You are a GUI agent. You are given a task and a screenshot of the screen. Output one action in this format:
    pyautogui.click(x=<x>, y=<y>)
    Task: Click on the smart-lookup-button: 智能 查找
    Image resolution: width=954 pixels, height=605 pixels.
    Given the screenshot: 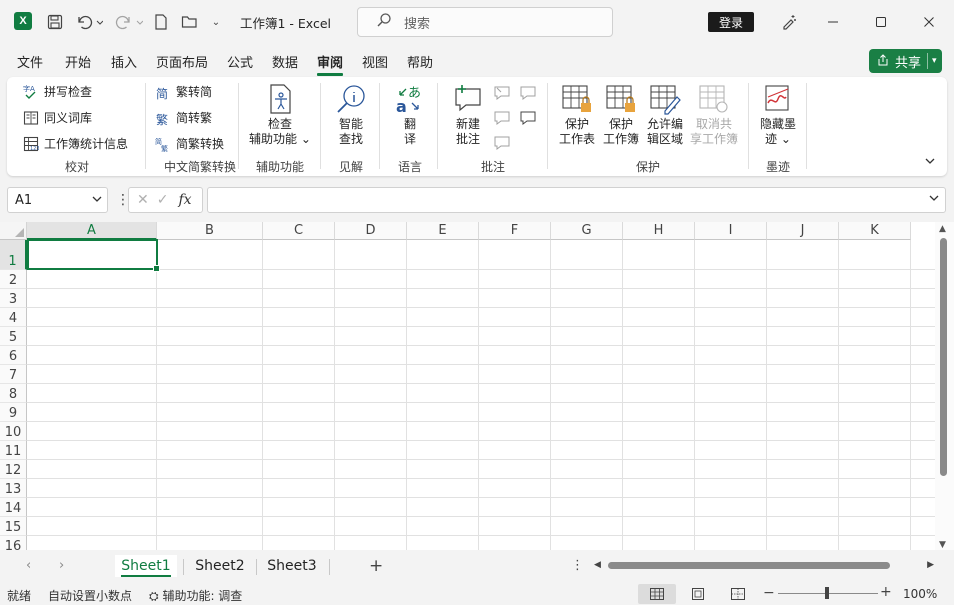 What is the action you would take?
    pyautogui.click(x=351, y=115)
    